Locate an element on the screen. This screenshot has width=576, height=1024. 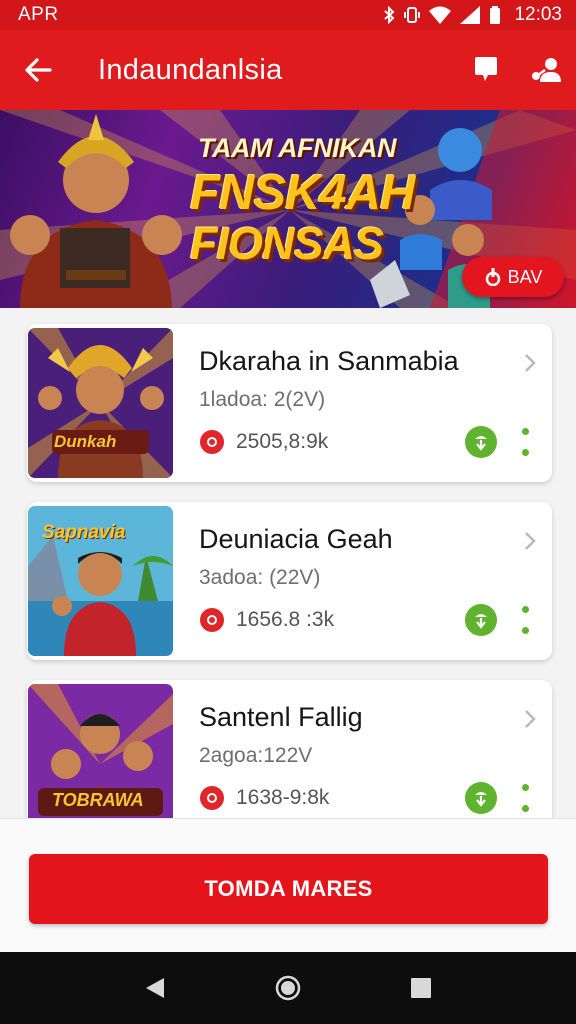
app-bar: Indaundanlsia is located at coordinates (288, 70).